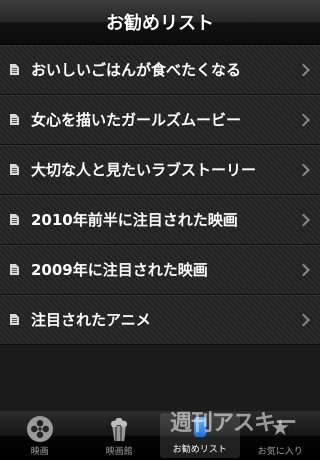 Image resolution: width=320 pixels, height=460 pixels. What do you see at coordinates (160, 320) in the screenshot?
I see `list-item: 注目されたアニメ` at bounding box center [160, 320].